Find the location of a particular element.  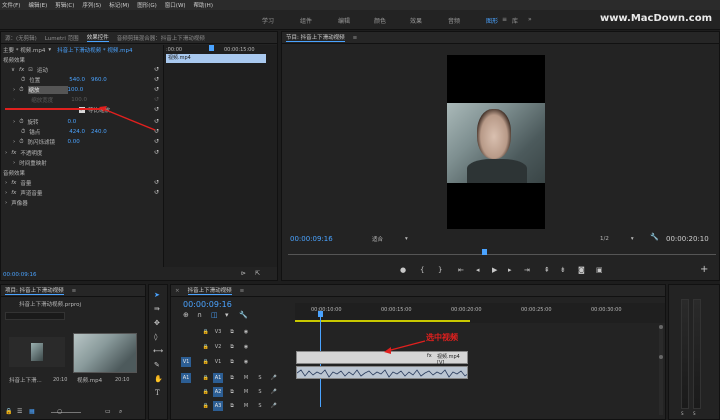

position-reset-icon: ↺ is located at coordinates (156, 79).